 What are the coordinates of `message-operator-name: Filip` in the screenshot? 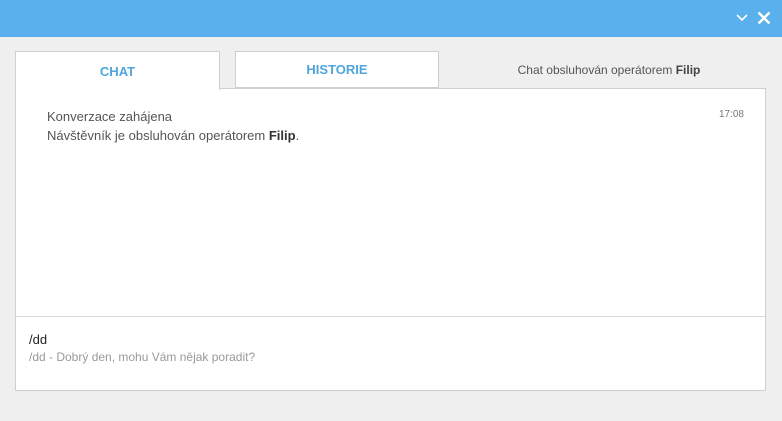 It's located at (282, 135).